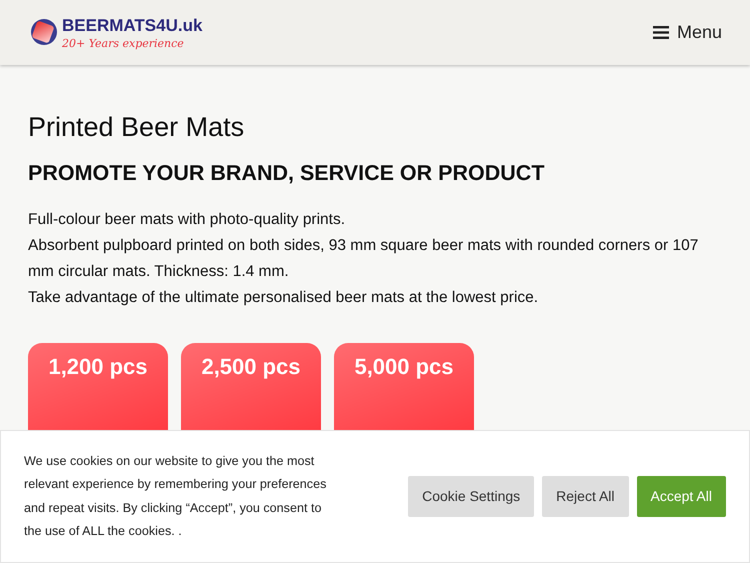 The height and width of the screenshot is (563, 750). I want to click on logo-tagline: 20+ Years experience, so click(123, 43).